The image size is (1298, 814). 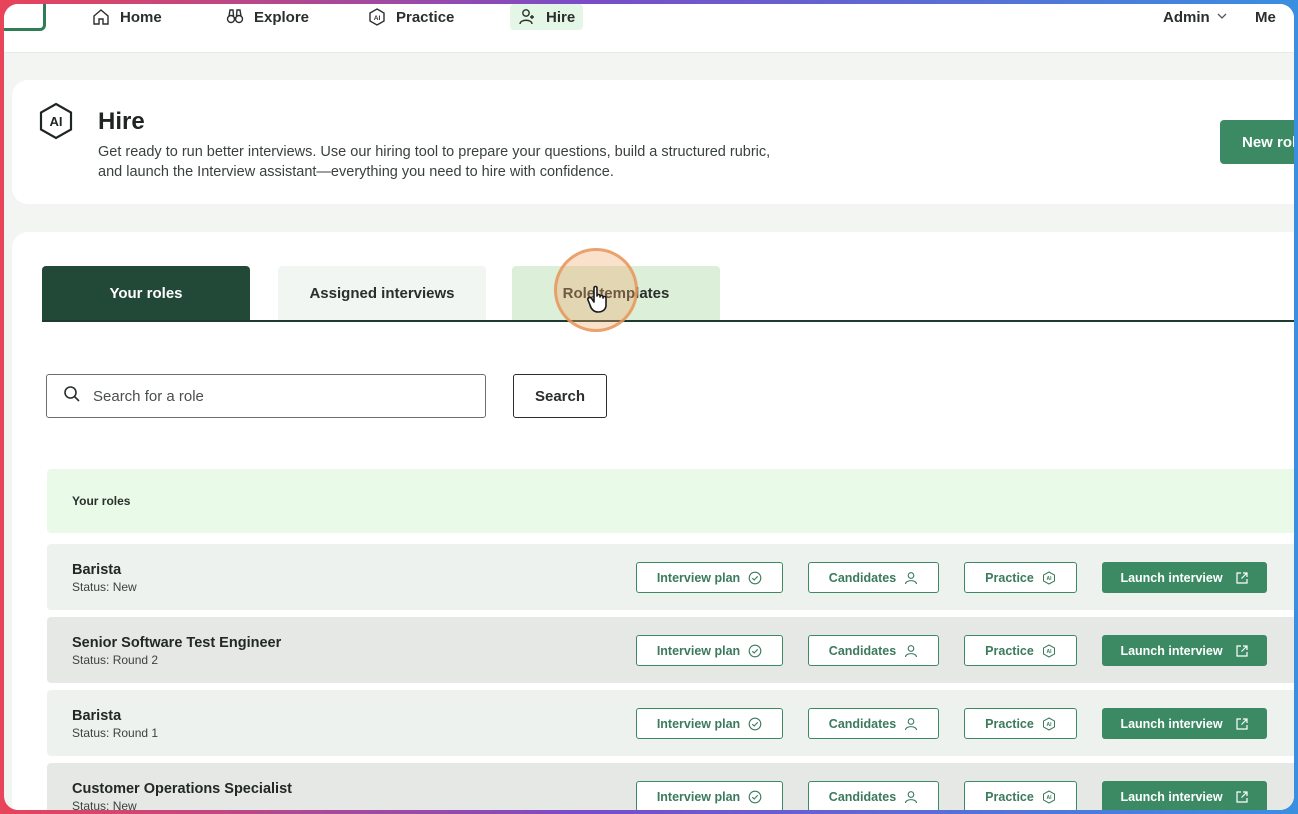 I want to click on tabs-divider, so click(x=668, y=321).